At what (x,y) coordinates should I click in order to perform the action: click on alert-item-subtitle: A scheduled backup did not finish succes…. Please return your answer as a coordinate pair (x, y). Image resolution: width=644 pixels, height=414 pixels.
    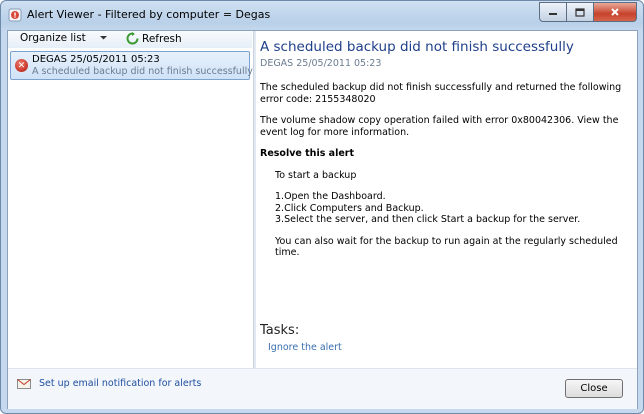
    Looking at the image, I should click on (142, 71).